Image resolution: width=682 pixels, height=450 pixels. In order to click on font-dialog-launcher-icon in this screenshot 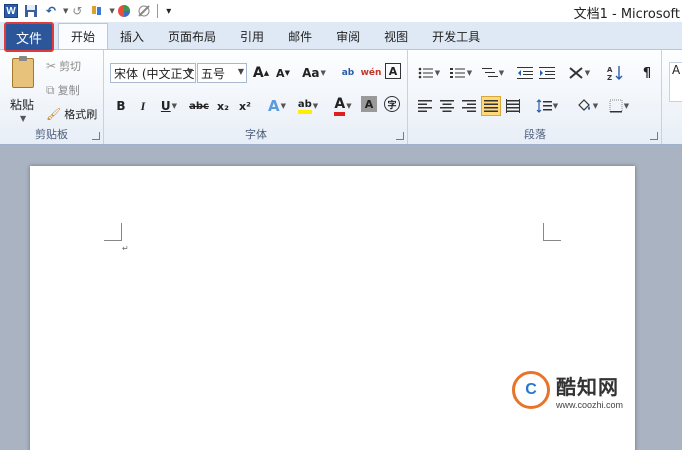, I will do `click(400, 136)`.